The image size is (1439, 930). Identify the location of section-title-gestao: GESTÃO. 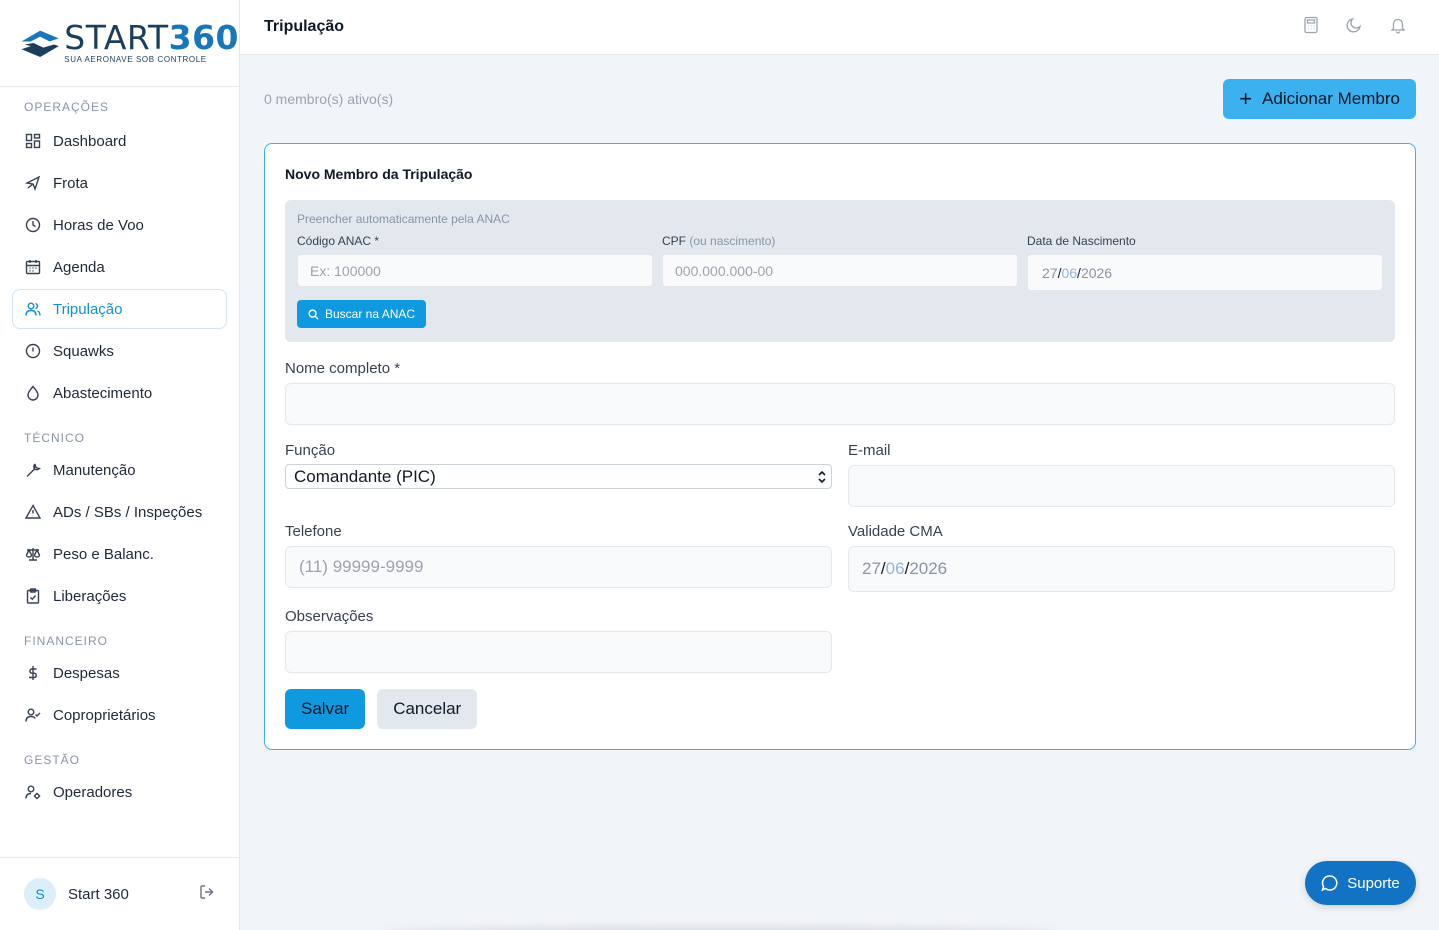
(52, 760).